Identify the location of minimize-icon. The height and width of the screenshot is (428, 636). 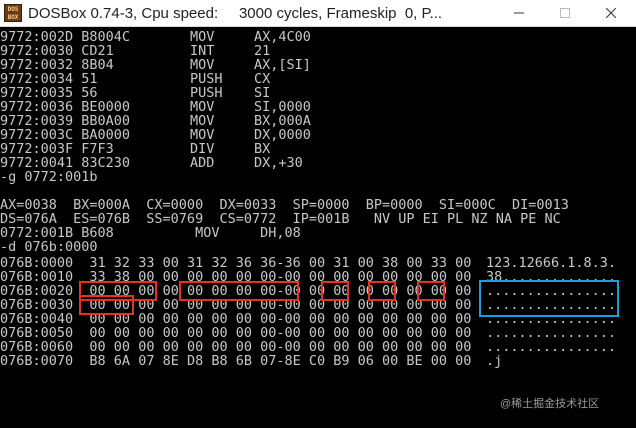
(519, 13).